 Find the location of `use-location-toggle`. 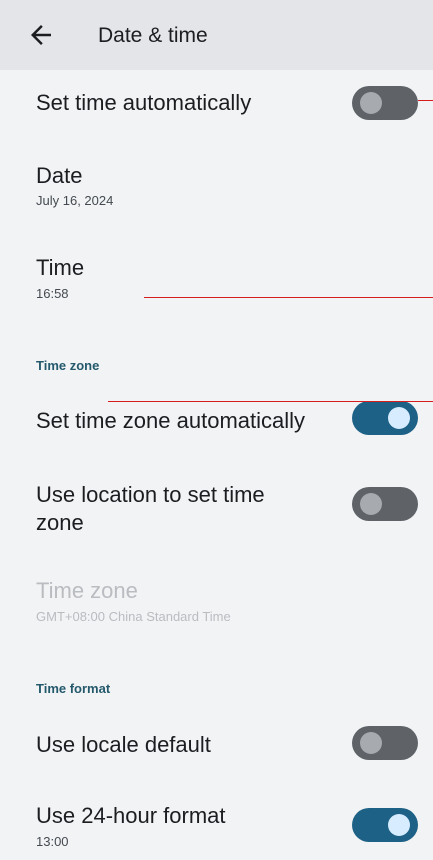

use-location-toggle is located at coordinates (385, 504).